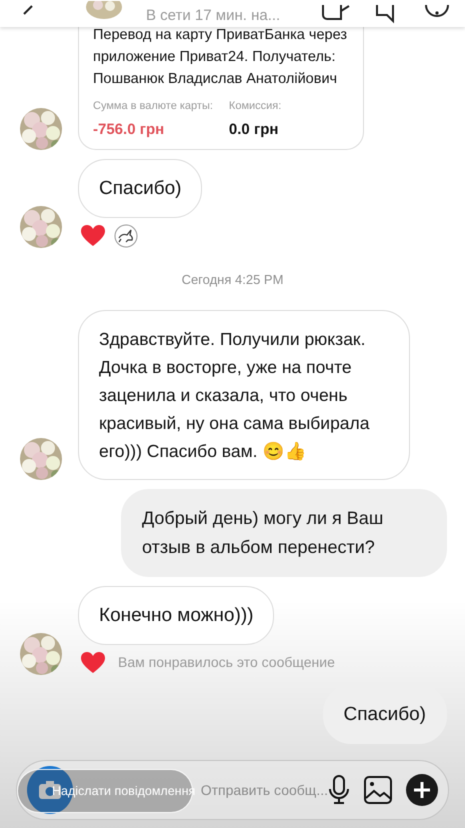 This screenshot has width=465, height=828. I want to click on amount-value: -756.0 грн, so click(129, 130).